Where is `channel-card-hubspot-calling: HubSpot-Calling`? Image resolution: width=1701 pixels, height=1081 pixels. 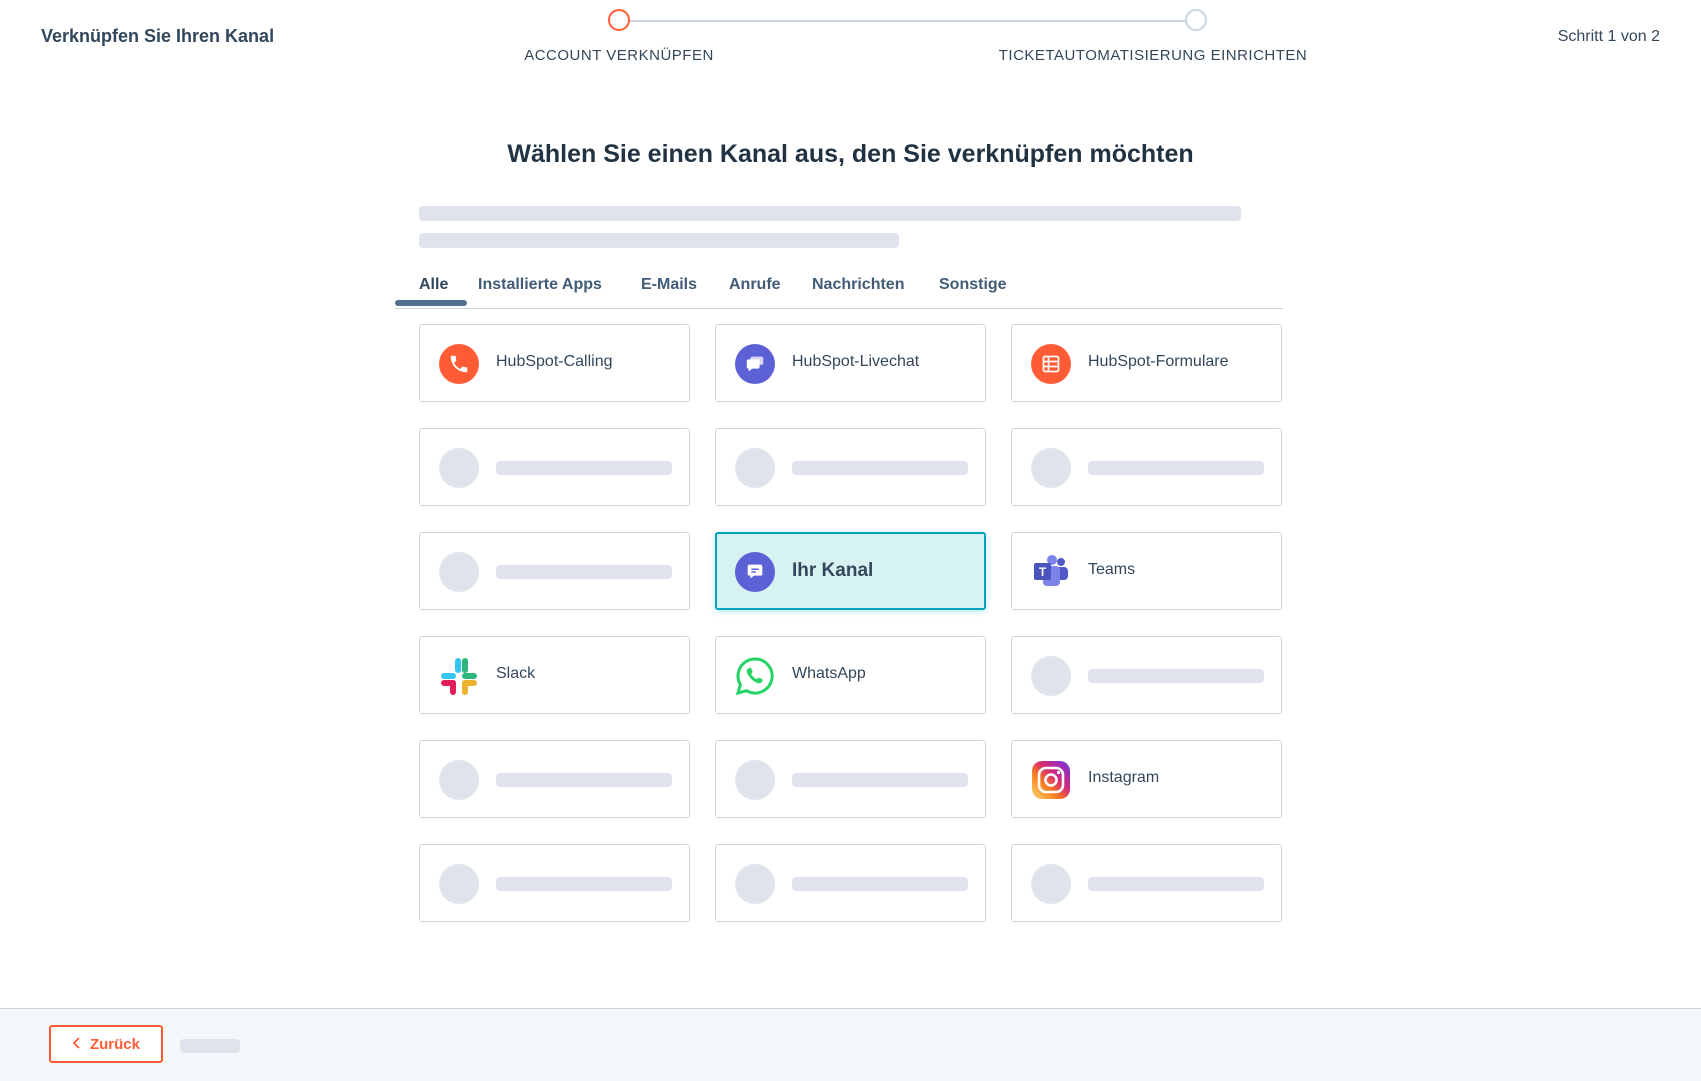
channel-card-hubspot-calling: HubSpot-Calling is located at coordinates (554, 363).